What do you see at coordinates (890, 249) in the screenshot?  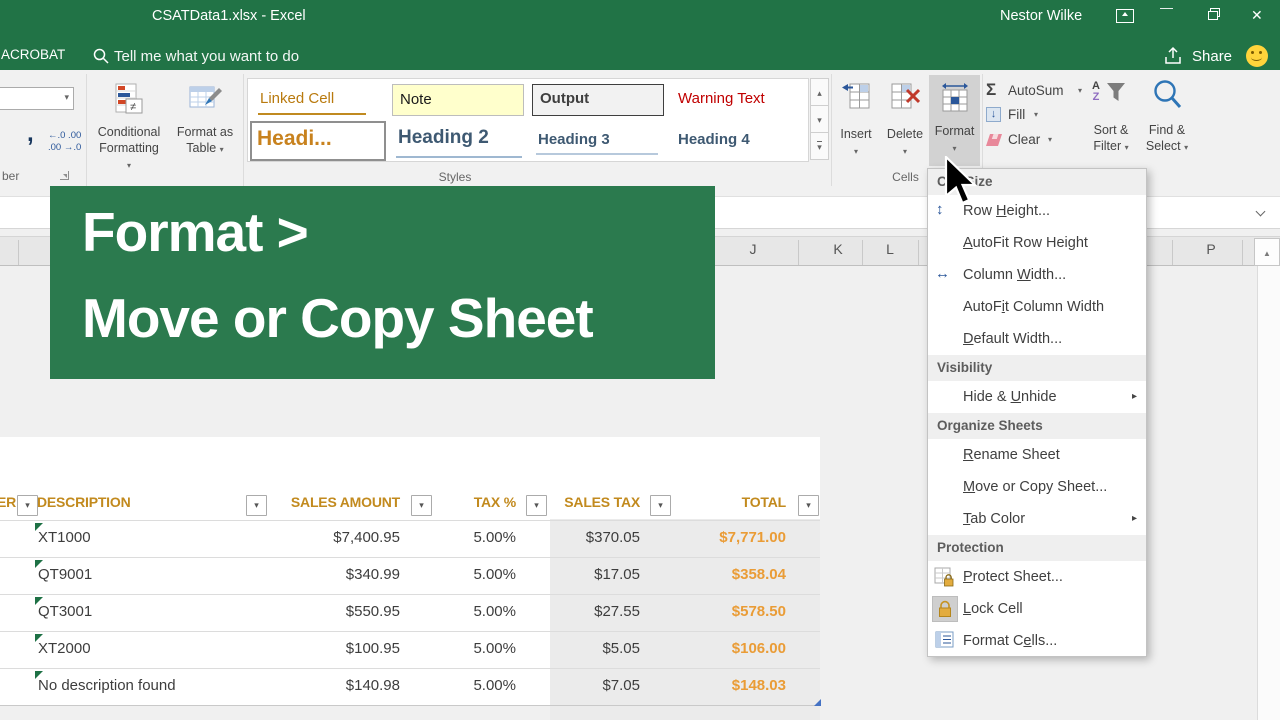 I see `column-header-l: L` at bounding box center [890, 249].